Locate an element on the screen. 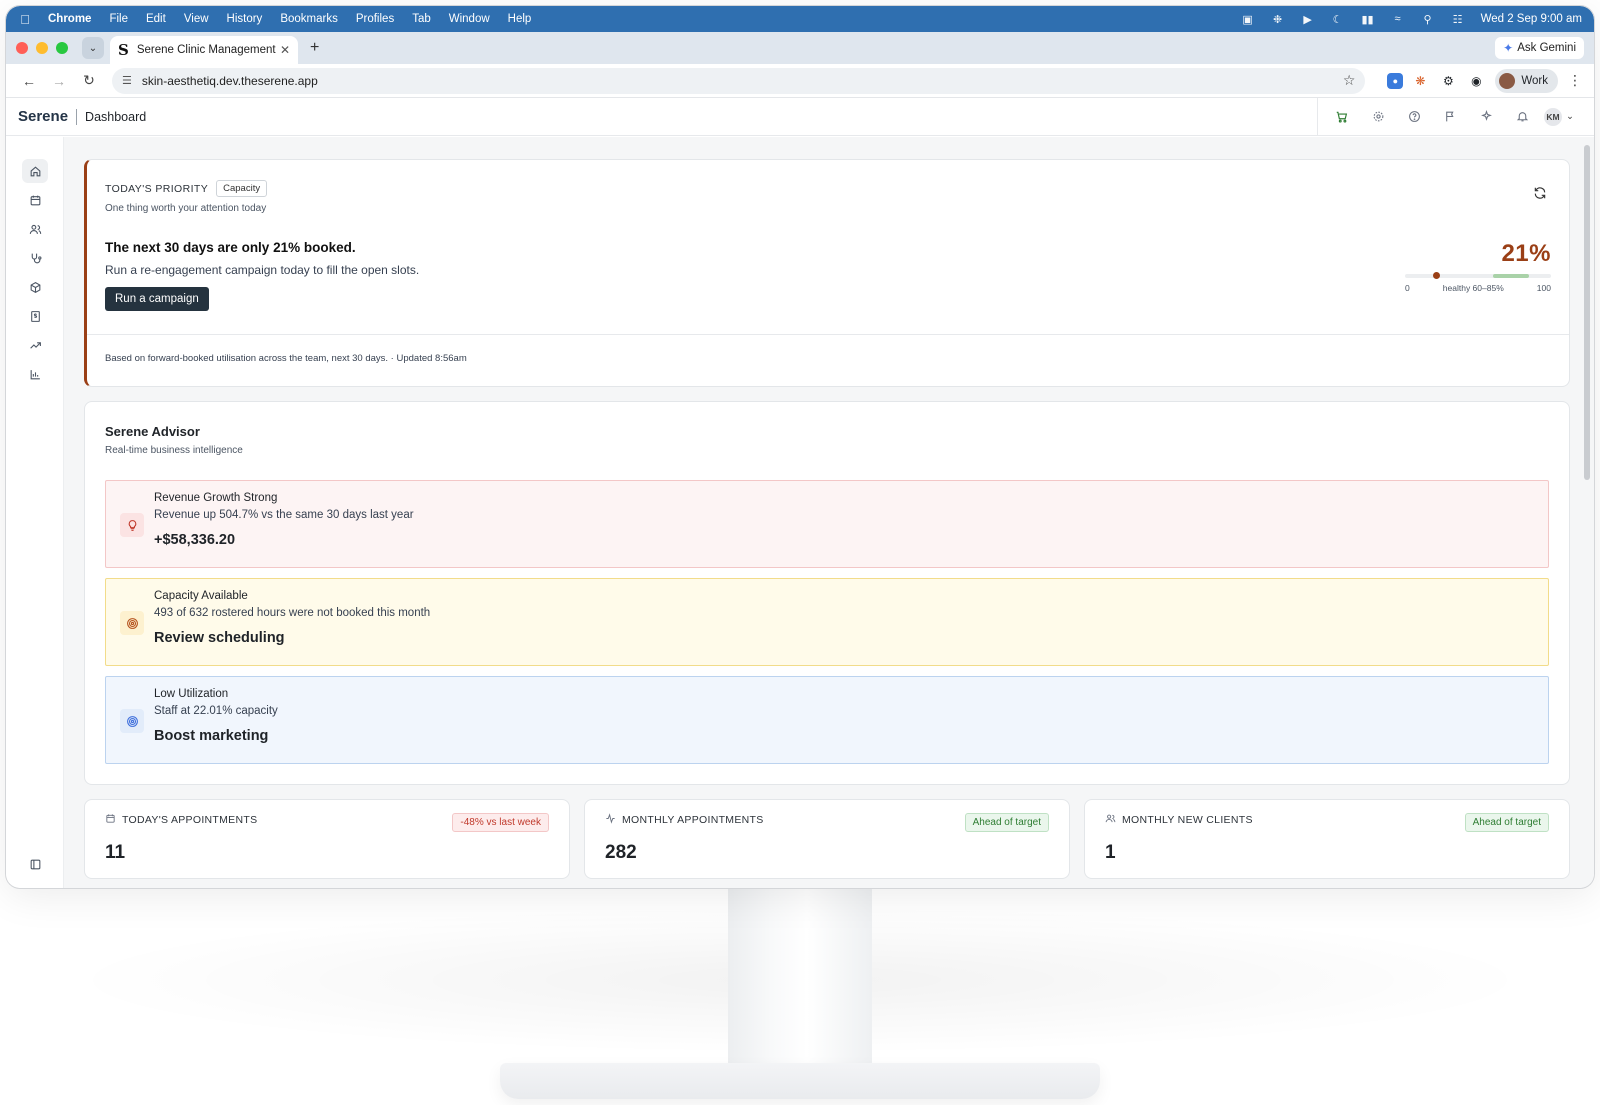  battery-icon: ▮▮ is located at coordinates (1368, 19).